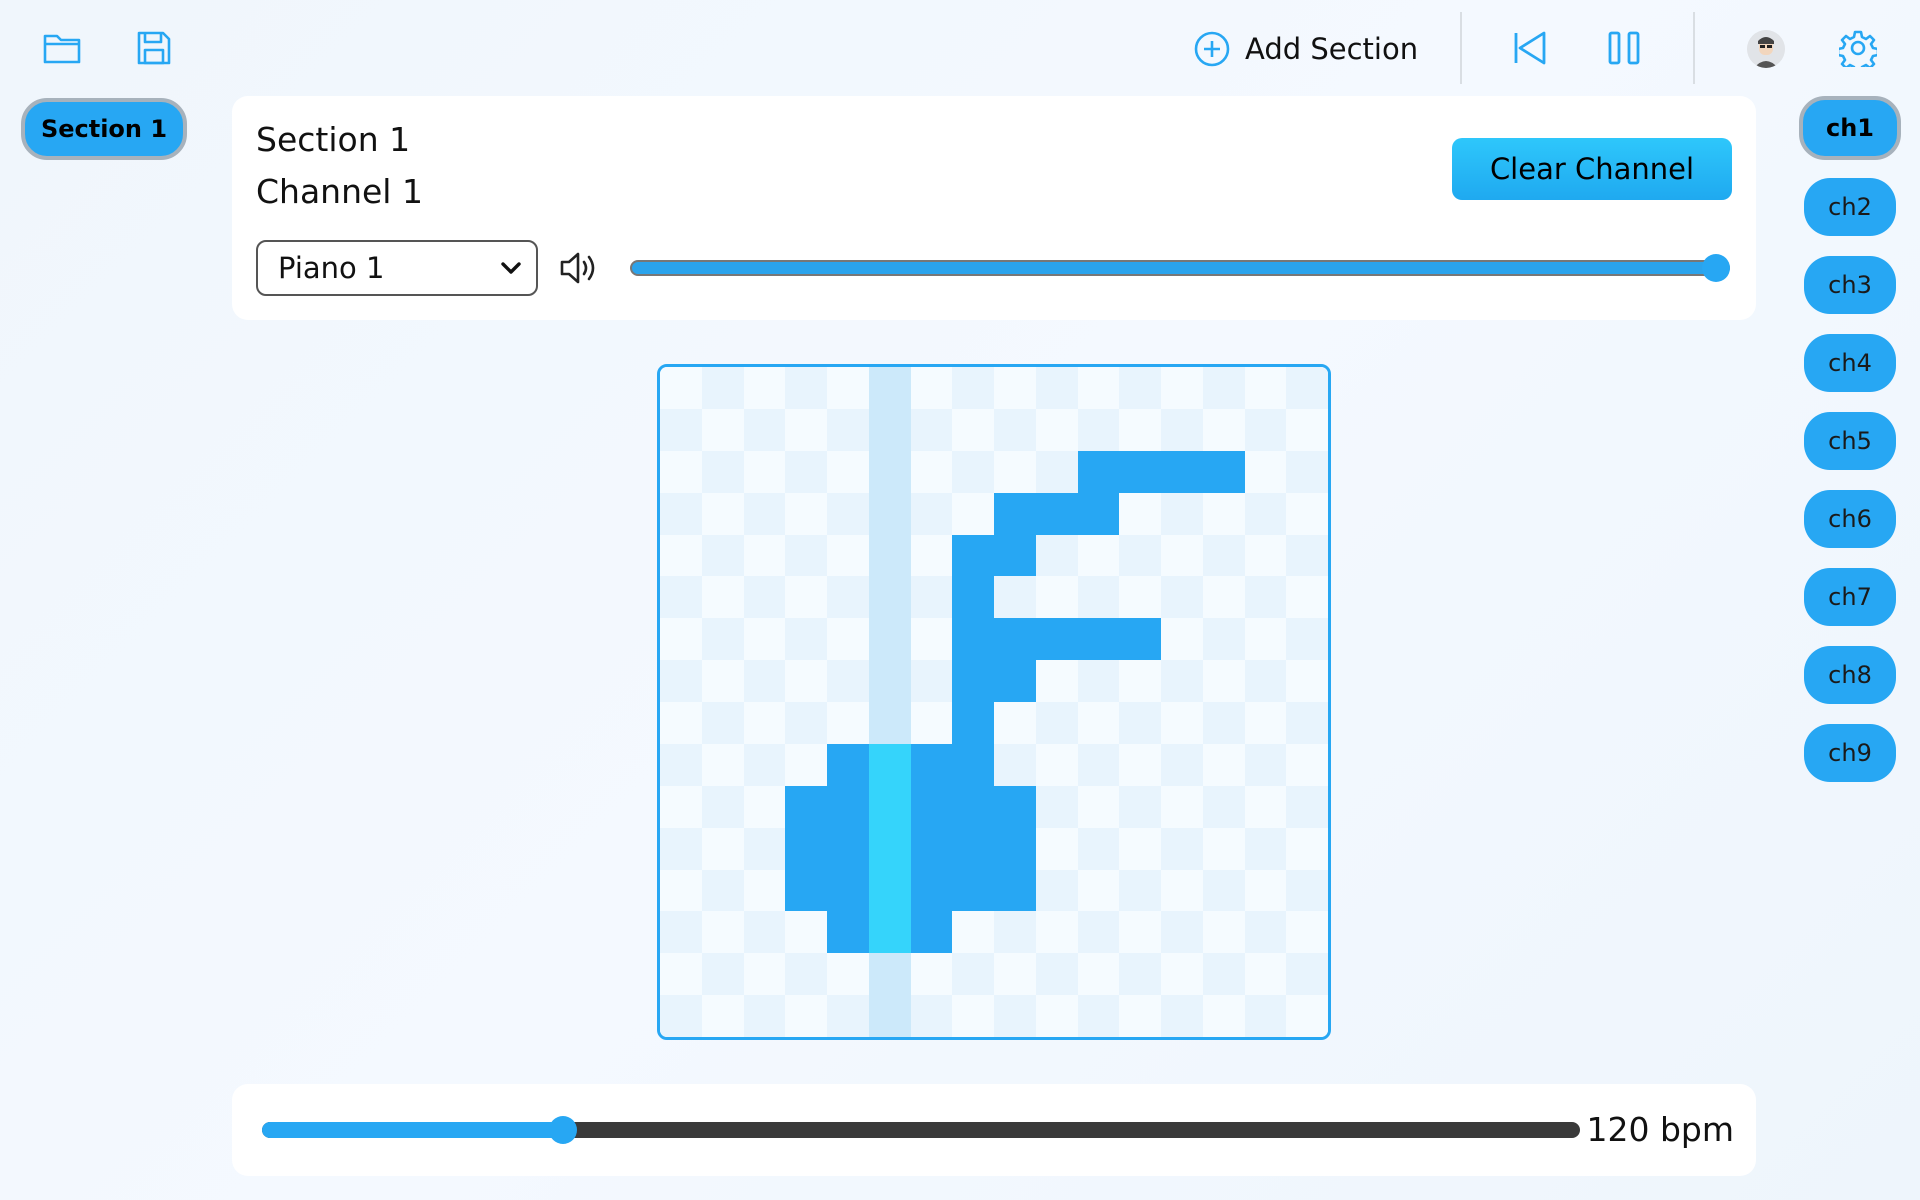 This screenshot has height=1200, width=1920. What do you see at coordinates (1850, 128) in the screenshot?
I see `channel-button-ch1: ch1` at bounding box center [1850, 128].